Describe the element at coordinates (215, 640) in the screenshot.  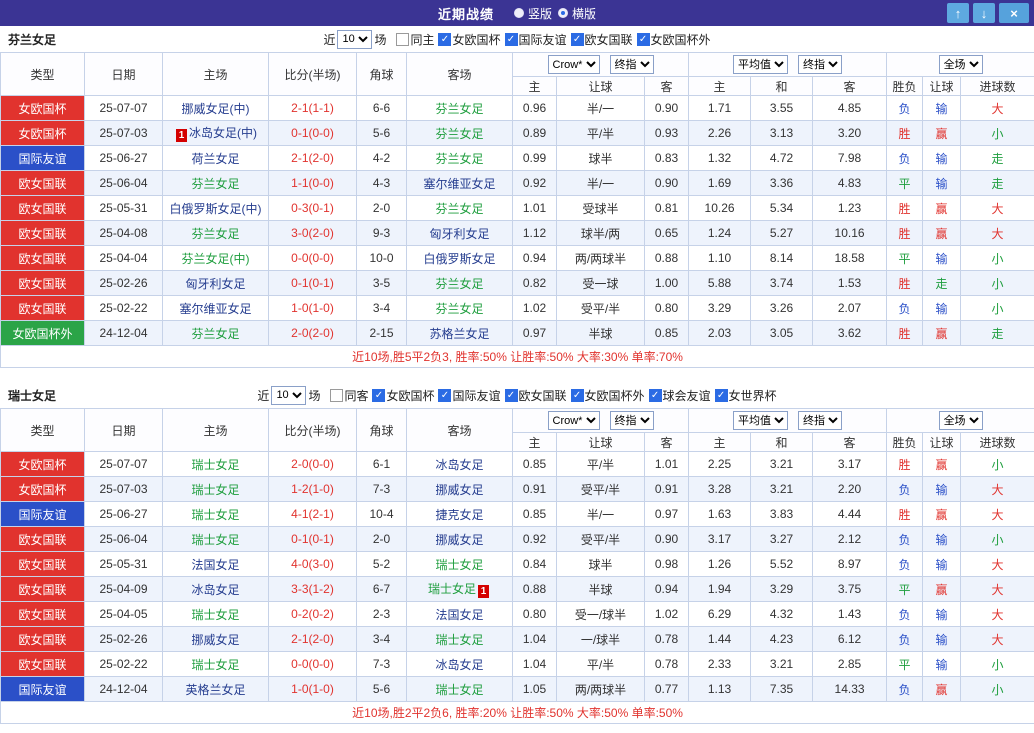
I see `home-team: 挪威女足` at that location.